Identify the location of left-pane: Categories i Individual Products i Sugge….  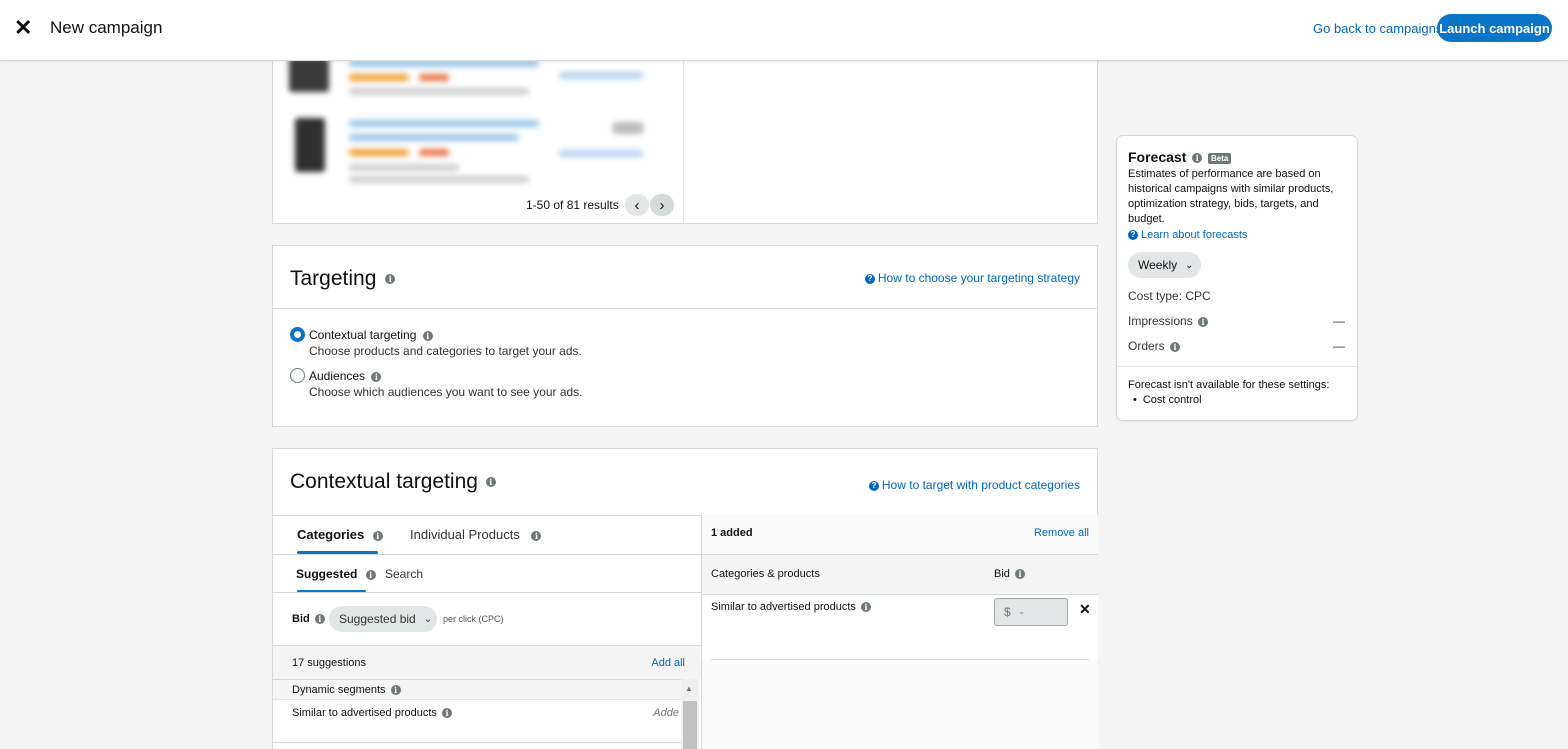
(487, 632).